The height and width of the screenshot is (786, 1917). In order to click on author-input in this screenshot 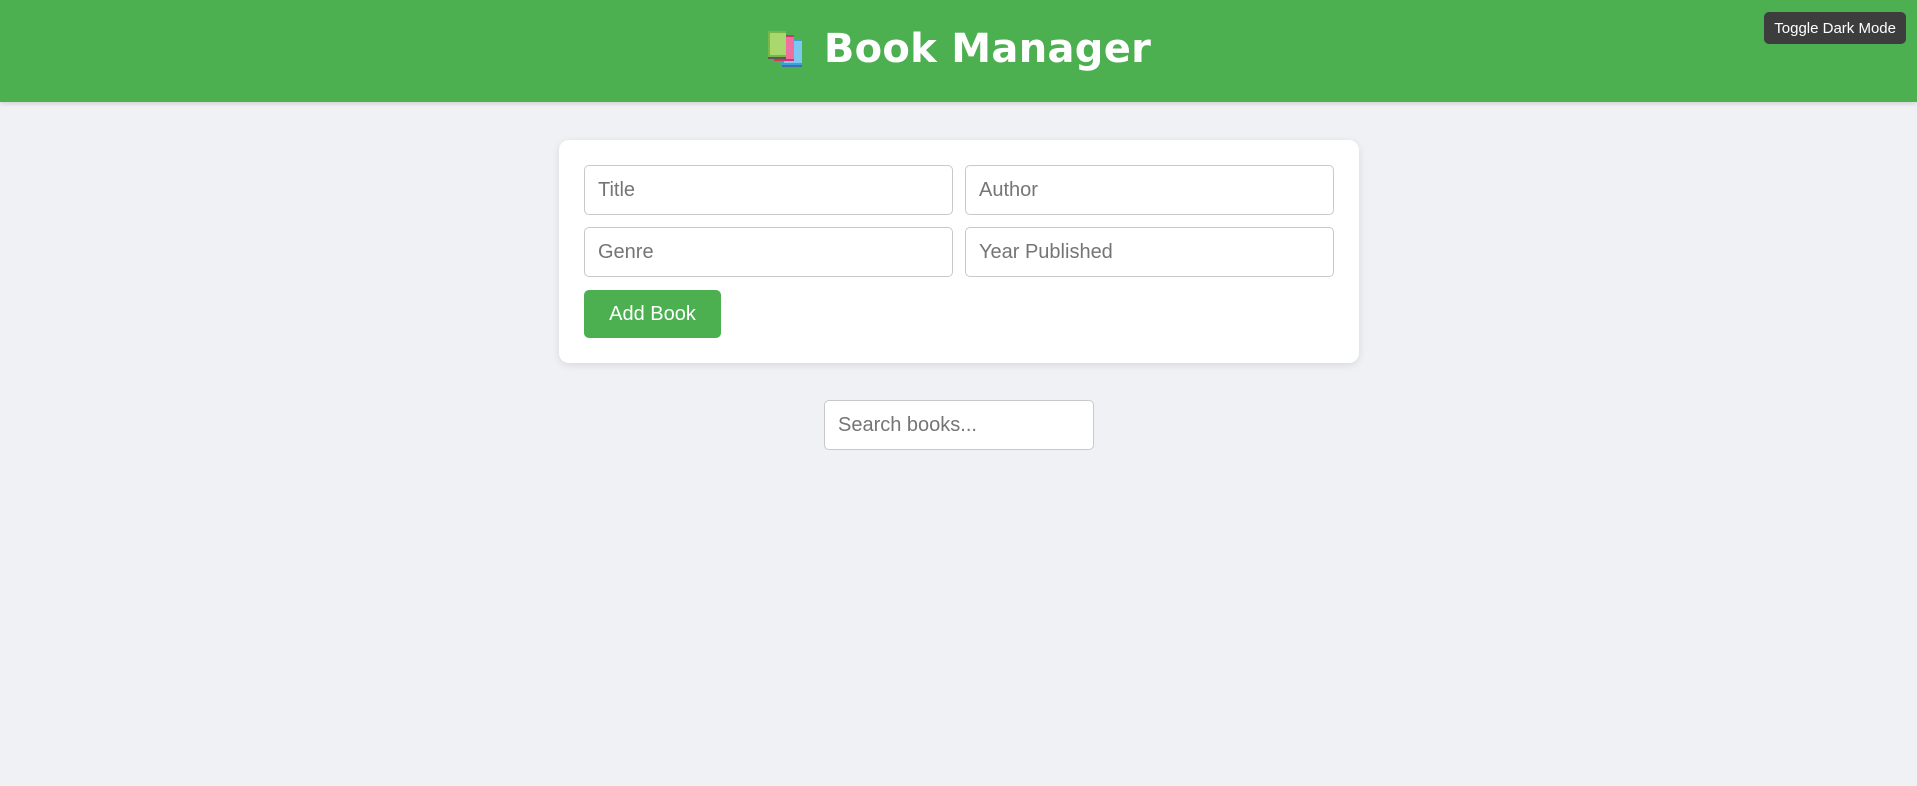, I will do `click(1149, 190)`.